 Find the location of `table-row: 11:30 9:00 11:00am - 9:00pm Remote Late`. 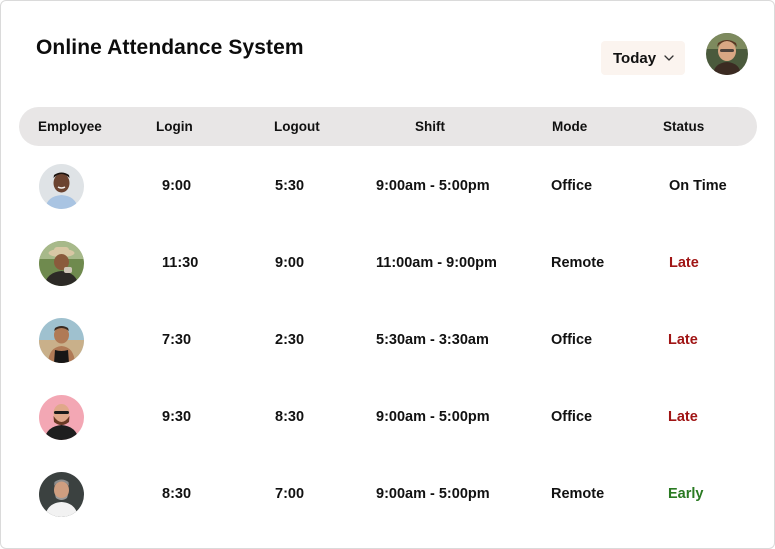

table-row: 11:30 9:00 11:00am - 9:00pm Remote Late is located at coordinates (388, 263).